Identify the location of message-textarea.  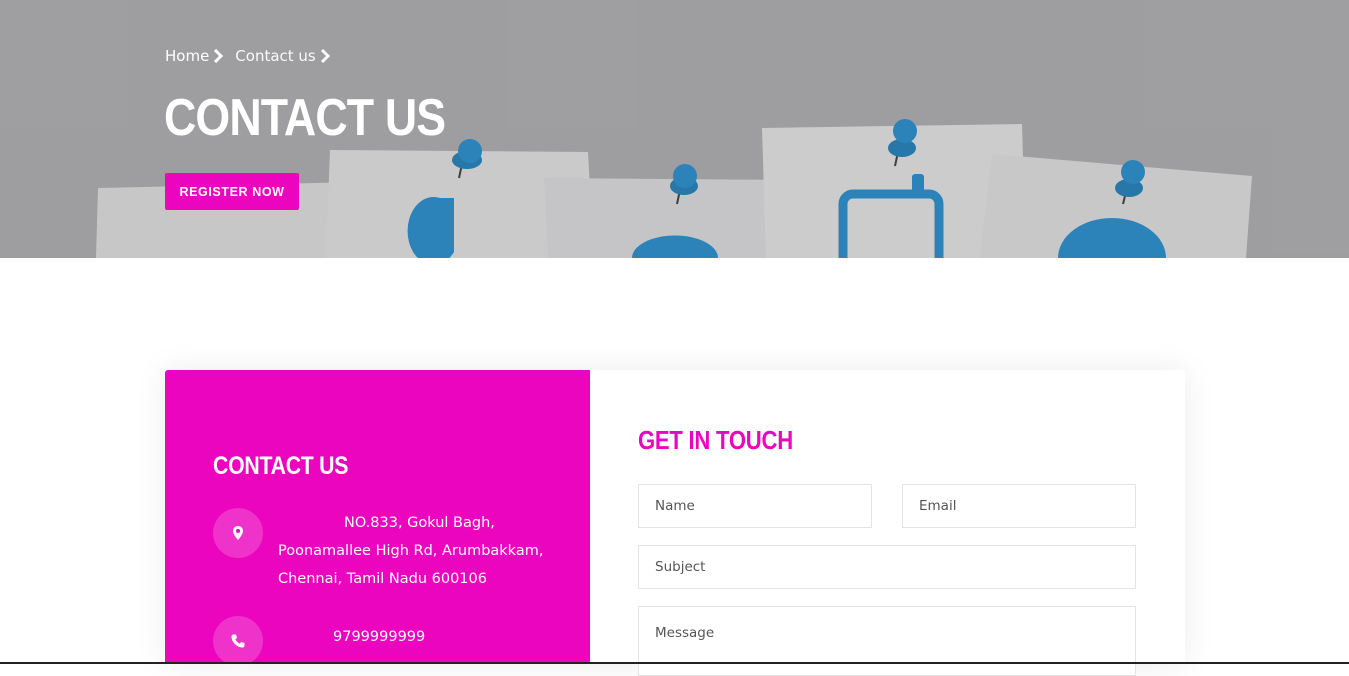
(887, 641).